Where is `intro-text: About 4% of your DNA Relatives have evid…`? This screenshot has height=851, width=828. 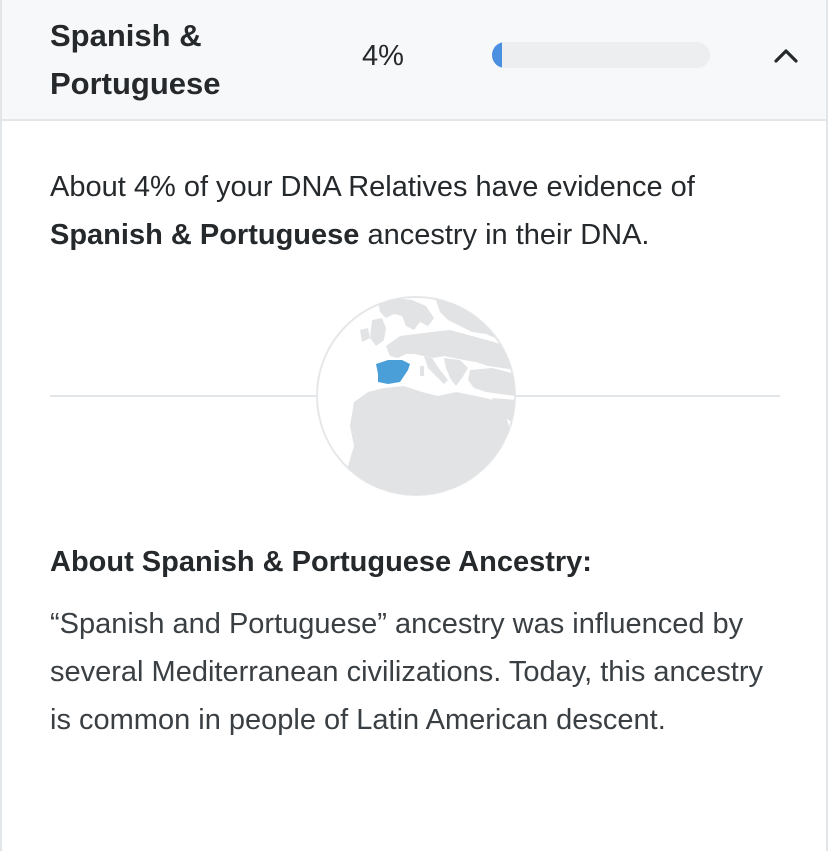 intro-text: About 4% of your DNA Relatives have evid… is located at coordinates (425, 211).